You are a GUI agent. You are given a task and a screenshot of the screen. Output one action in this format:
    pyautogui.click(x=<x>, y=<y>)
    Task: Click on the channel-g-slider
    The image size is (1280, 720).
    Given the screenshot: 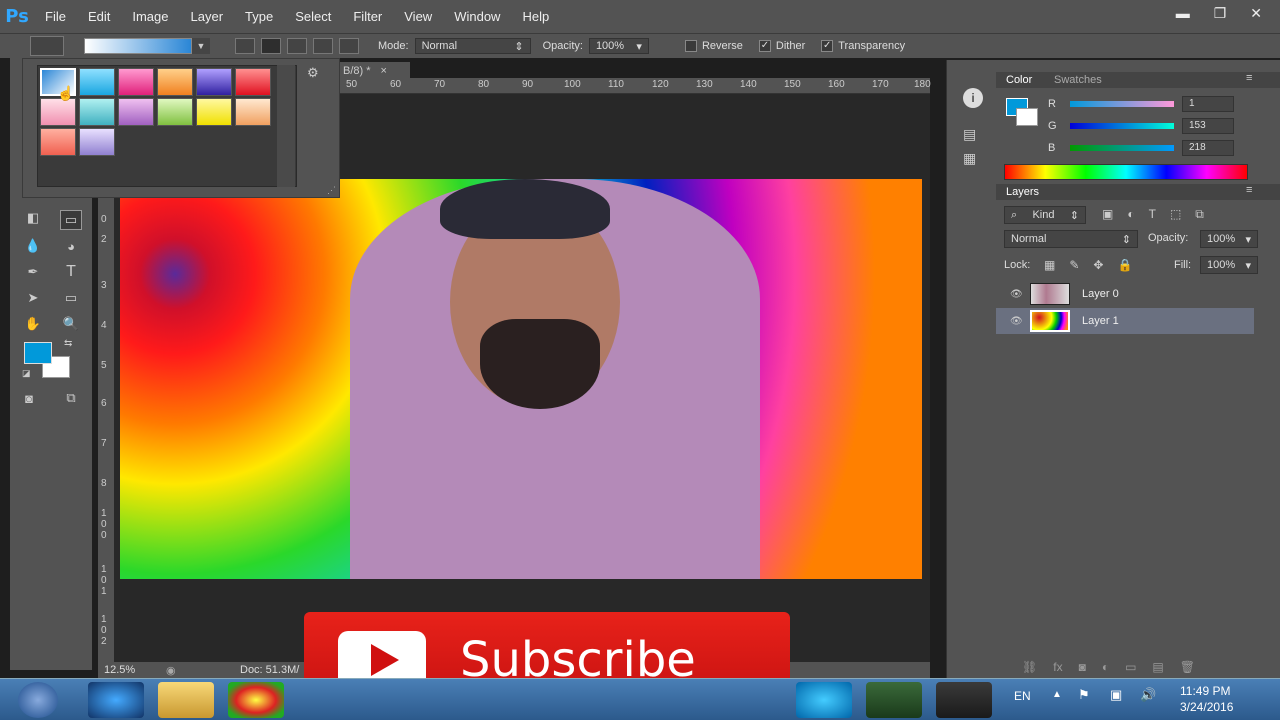 What is the action you would take?
    pyautogui.click(x=1122, y=126)
    